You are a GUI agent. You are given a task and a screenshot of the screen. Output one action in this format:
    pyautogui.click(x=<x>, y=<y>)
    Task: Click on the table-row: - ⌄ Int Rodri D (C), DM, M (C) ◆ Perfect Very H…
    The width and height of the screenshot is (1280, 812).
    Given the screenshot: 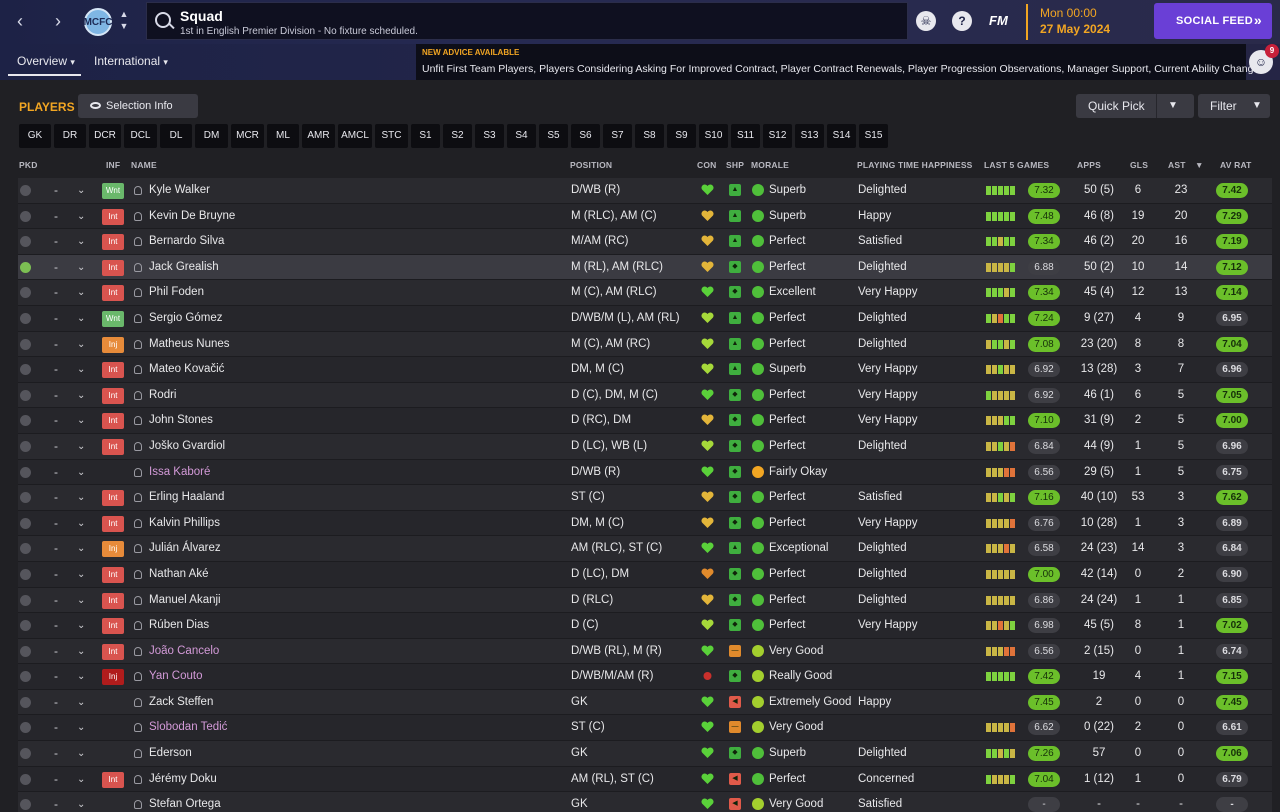 What is the action you would take?
    pyautogui.click(x=645, y=395)
    